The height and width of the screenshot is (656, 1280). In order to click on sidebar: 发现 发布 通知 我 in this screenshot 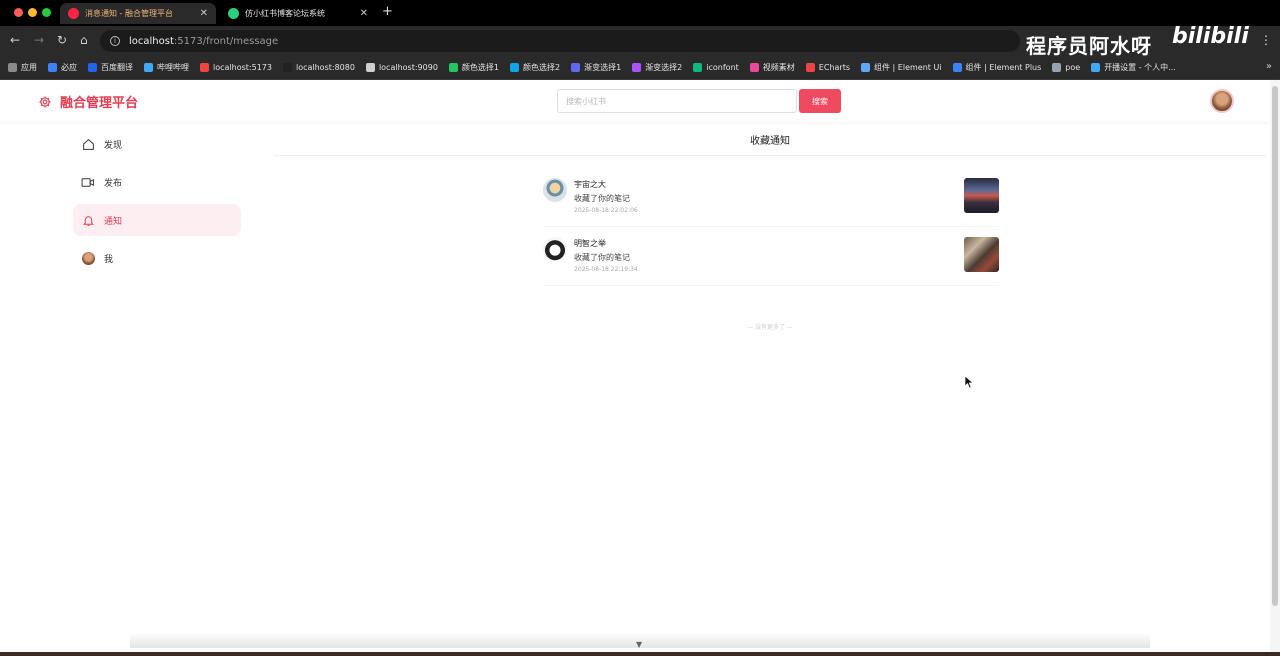, I will do `click(157, 204)`.